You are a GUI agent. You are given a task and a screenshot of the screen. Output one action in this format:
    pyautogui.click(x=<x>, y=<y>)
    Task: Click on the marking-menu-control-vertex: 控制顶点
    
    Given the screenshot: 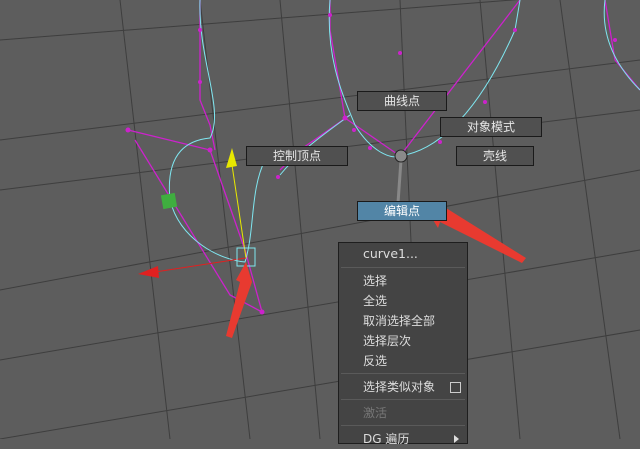 What is the action you would take?
    pyautogui.click(x=297, y=156)
    